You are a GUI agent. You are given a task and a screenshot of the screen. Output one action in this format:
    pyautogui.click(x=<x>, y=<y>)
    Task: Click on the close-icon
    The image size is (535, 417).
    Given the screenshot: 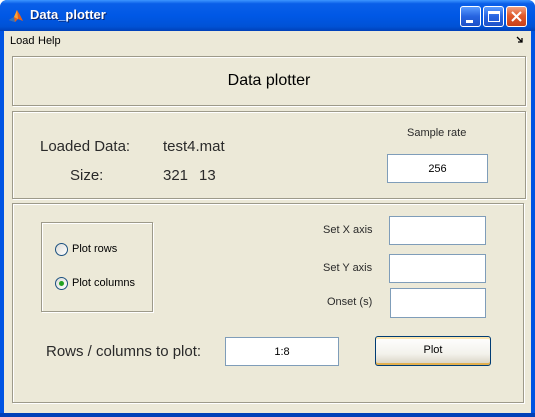 What is the action you would take?
    pyautogui.click(x=516, y=16)
    